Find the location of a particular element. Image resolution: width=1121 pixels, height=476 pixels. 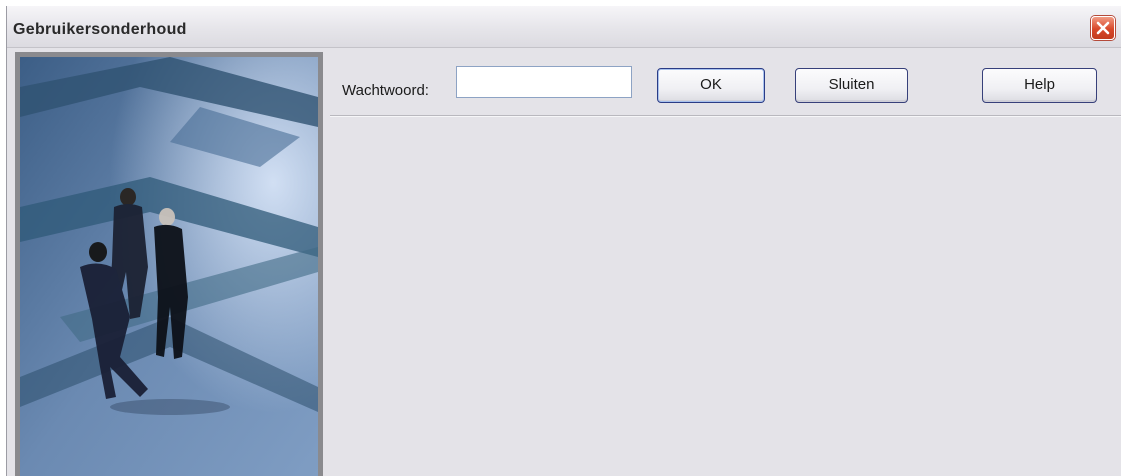

title-bar: Gebruikersonderhoud is located at coordinates (564, 27).